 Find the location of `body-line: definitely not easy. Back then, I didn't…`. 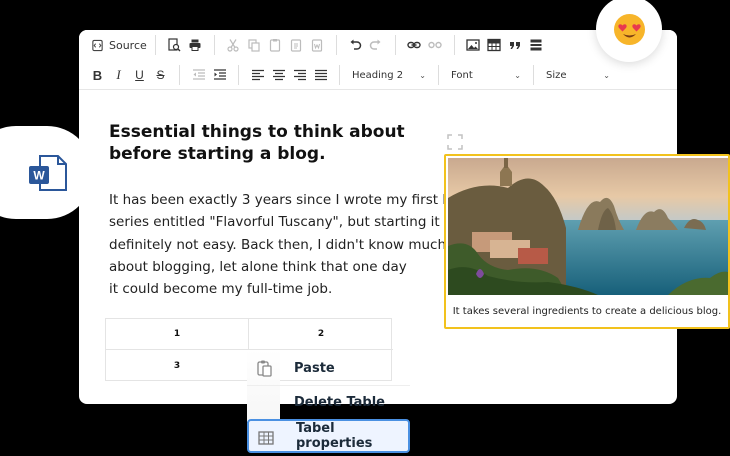

body-line: definitely not easy. Back then, I didn't… is located at coordinates (277, 244).